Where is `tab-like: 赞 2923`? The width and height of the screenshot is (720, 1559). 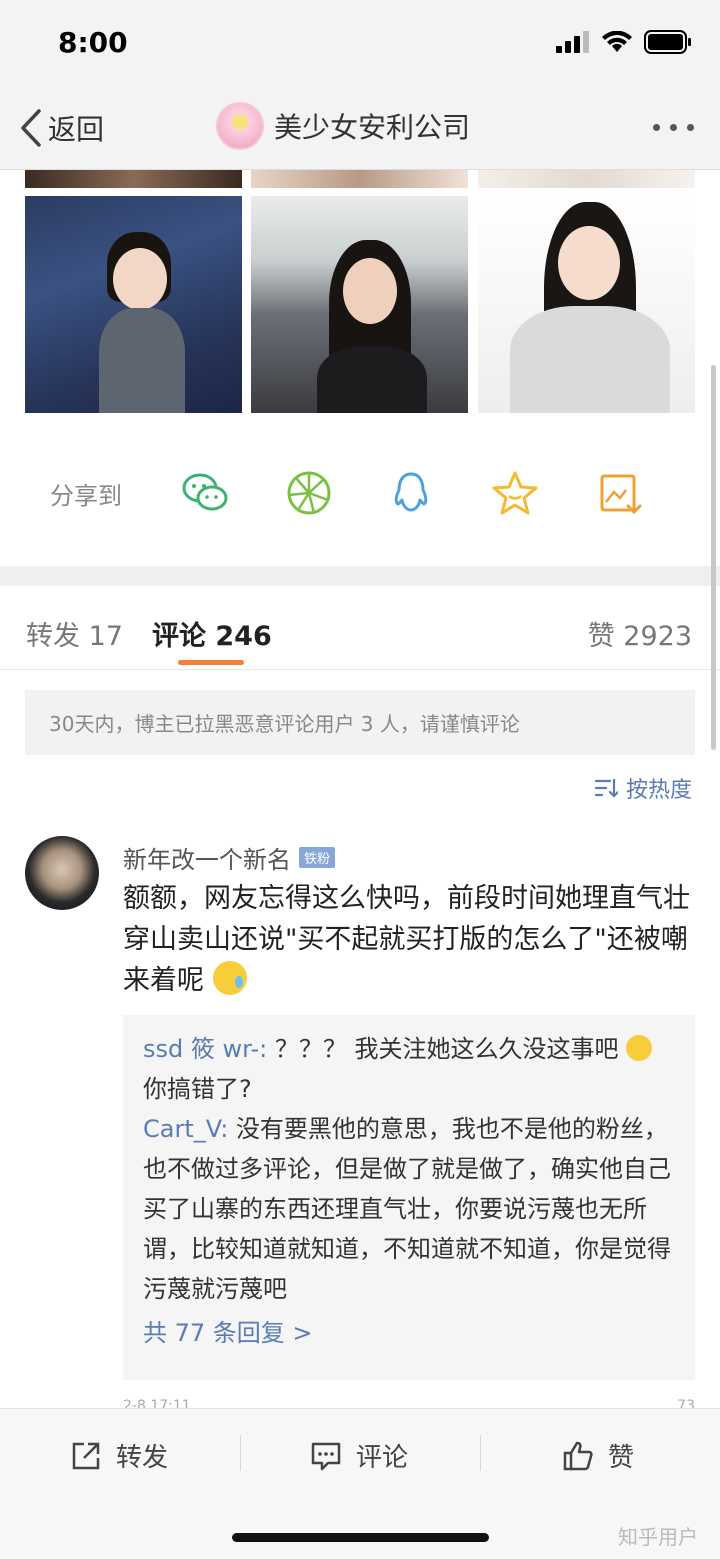
tab-like: 赞 2923 is located at coordinates (640, 633).